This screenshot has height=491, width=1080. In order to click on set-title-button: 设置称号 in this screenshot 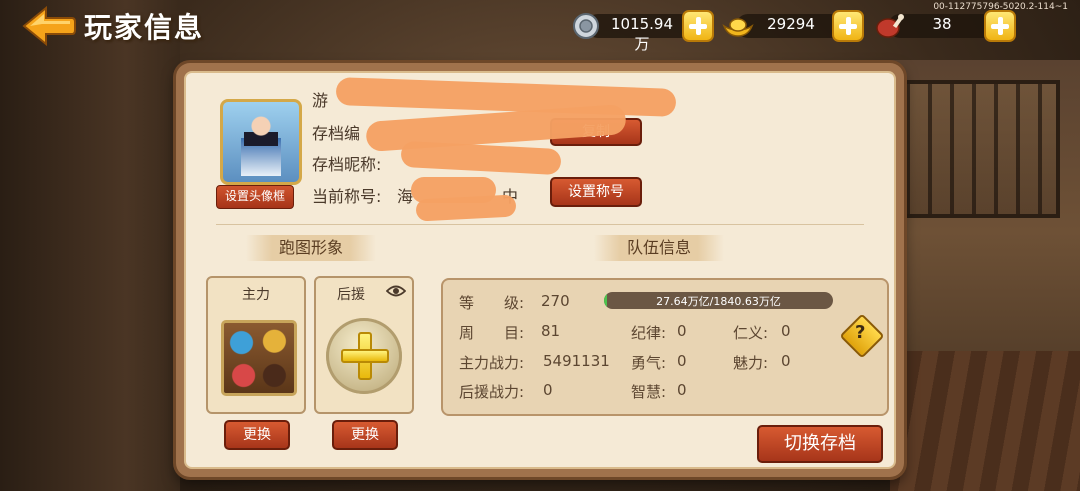, I will do `click(596, 192)`.